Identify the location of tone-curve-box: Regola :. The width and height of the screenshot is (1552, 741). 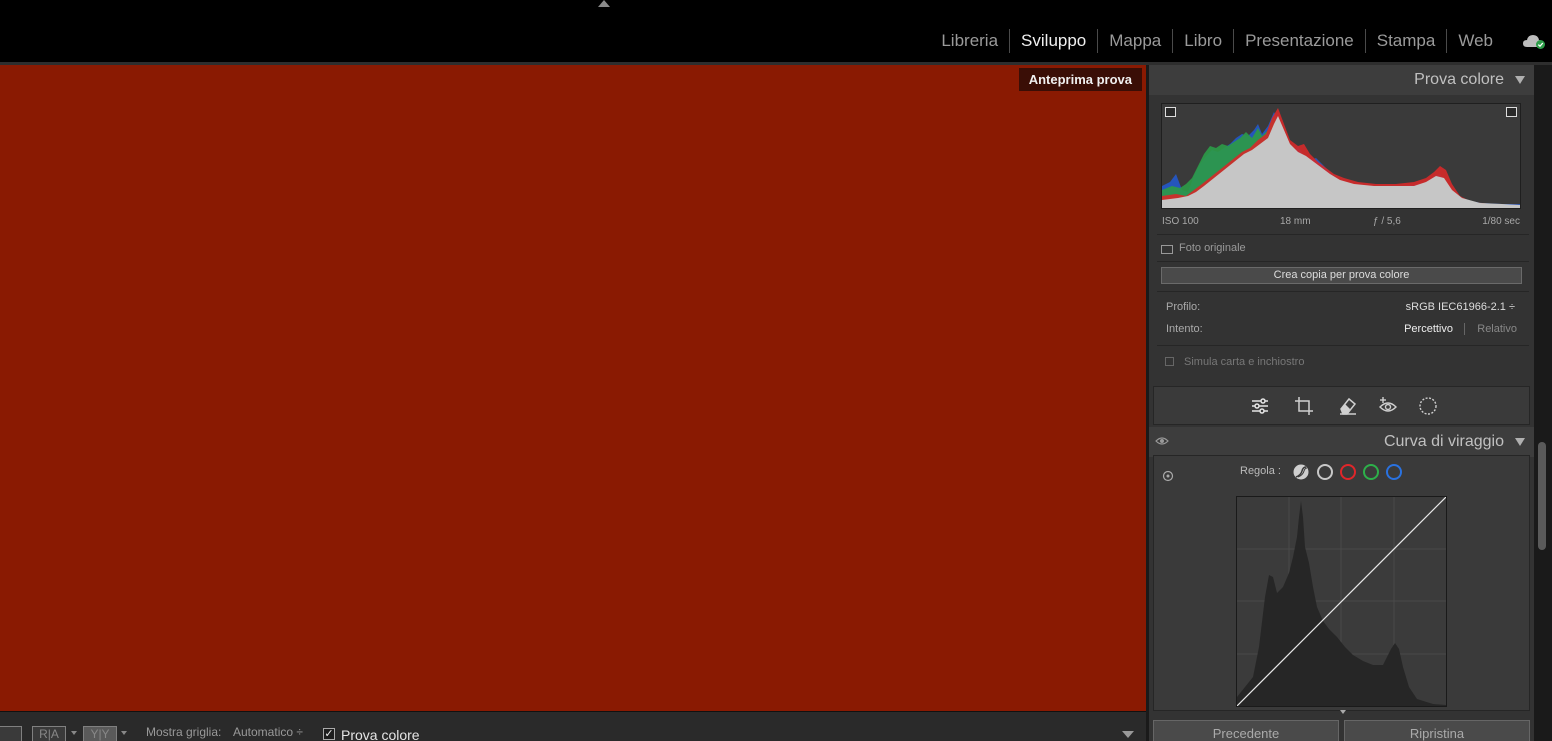
(1341, 584).